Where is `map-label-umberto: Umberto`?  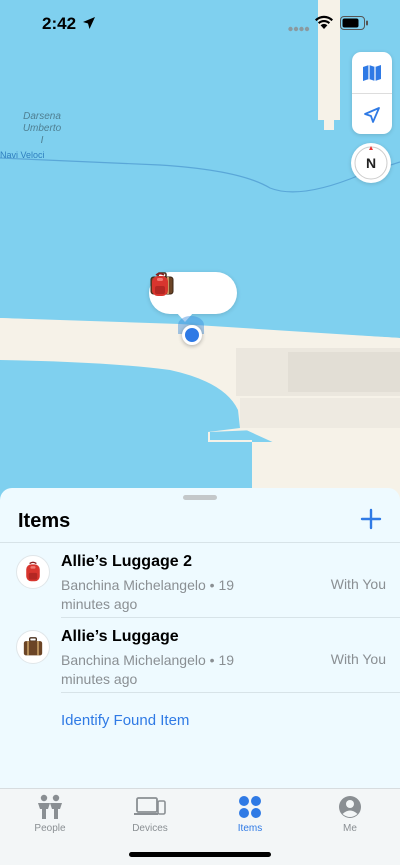 map-label-umberto: Umberto is located at coordinates (42, 128).